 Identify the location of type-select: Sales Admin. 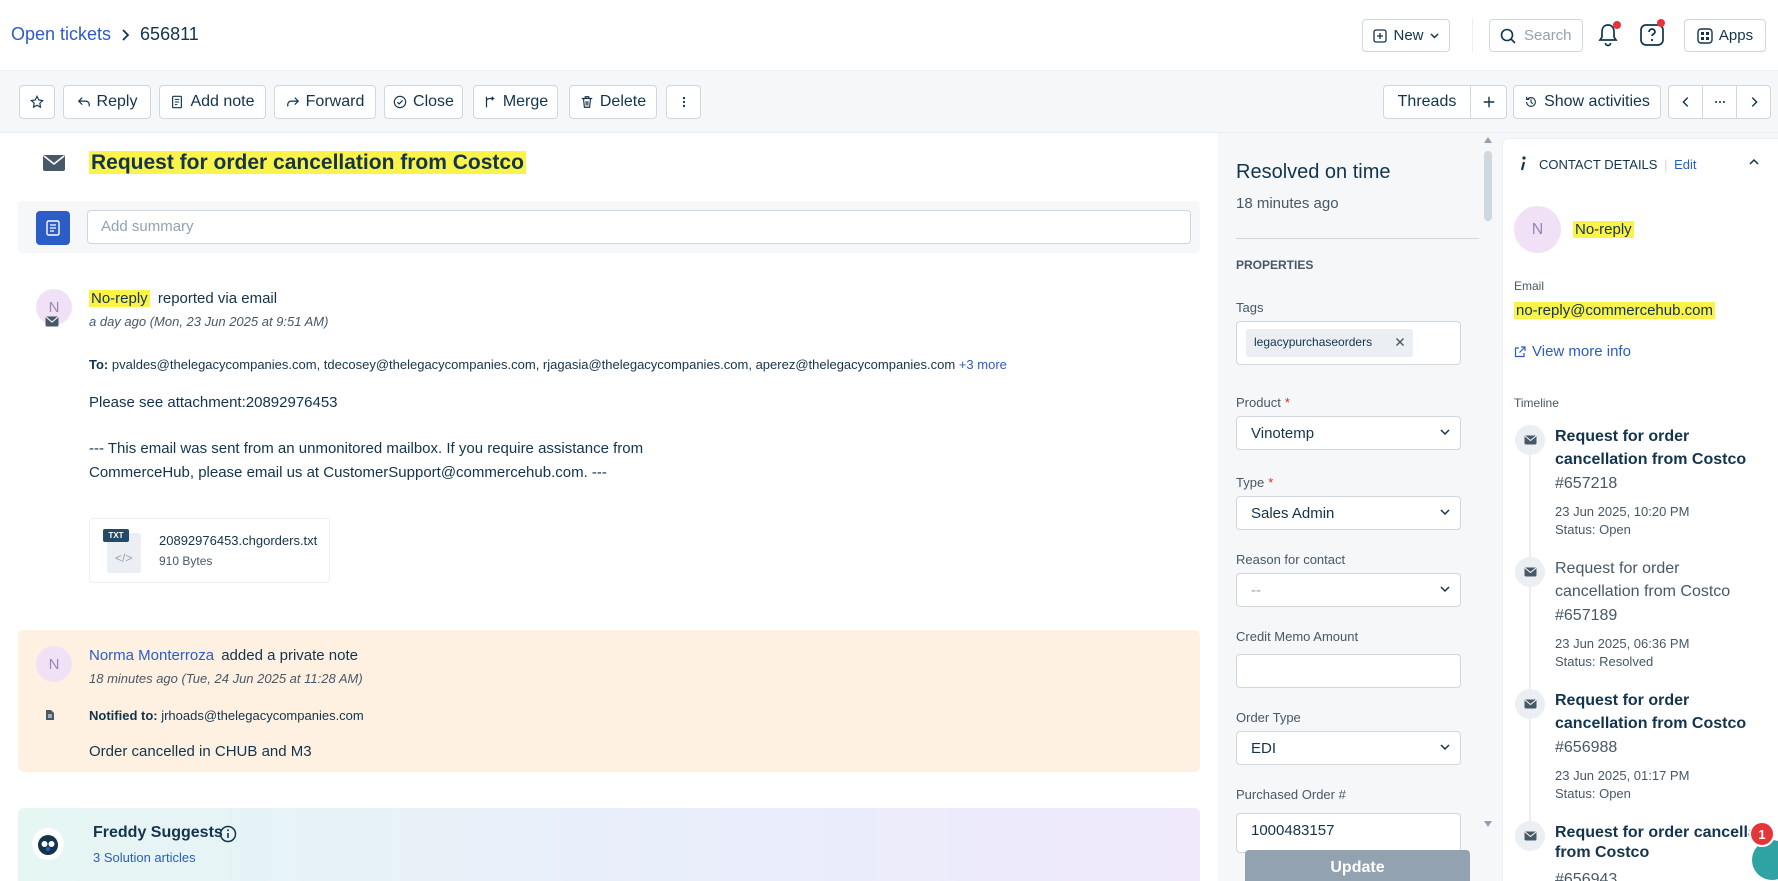
(1348, 513).